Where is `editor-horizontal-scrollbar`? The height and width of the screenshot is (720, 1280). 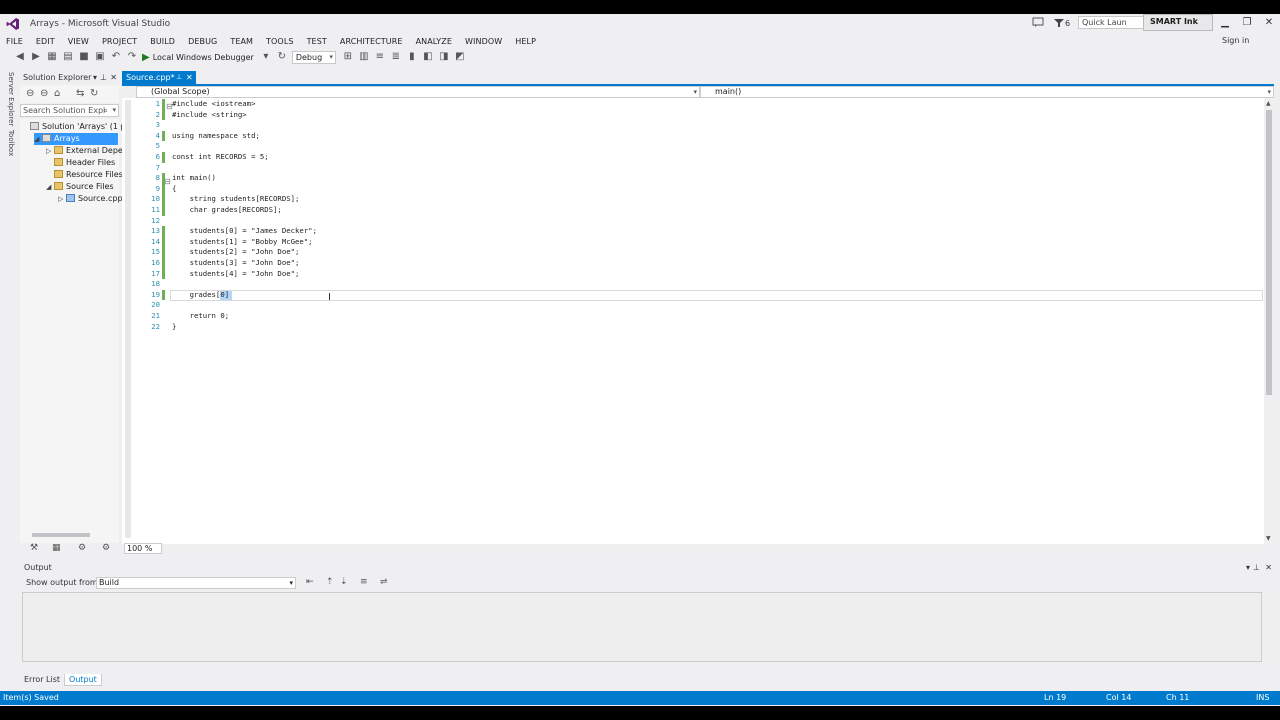
editor-horizontal-scrollbar is located at coordinates (715, 549).